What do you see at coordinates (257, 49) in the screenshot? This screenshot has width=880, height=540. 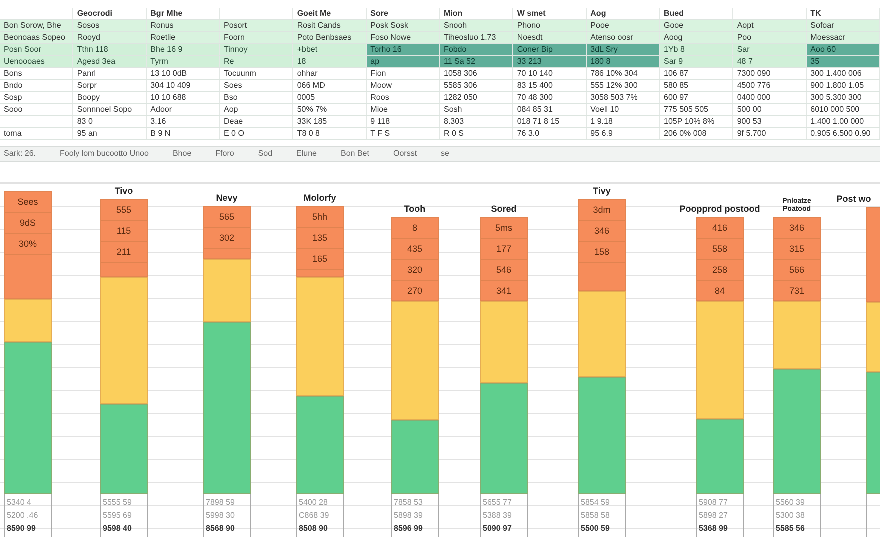 I see `table-cell: Tinnoy` at bounding box center [257, 49].